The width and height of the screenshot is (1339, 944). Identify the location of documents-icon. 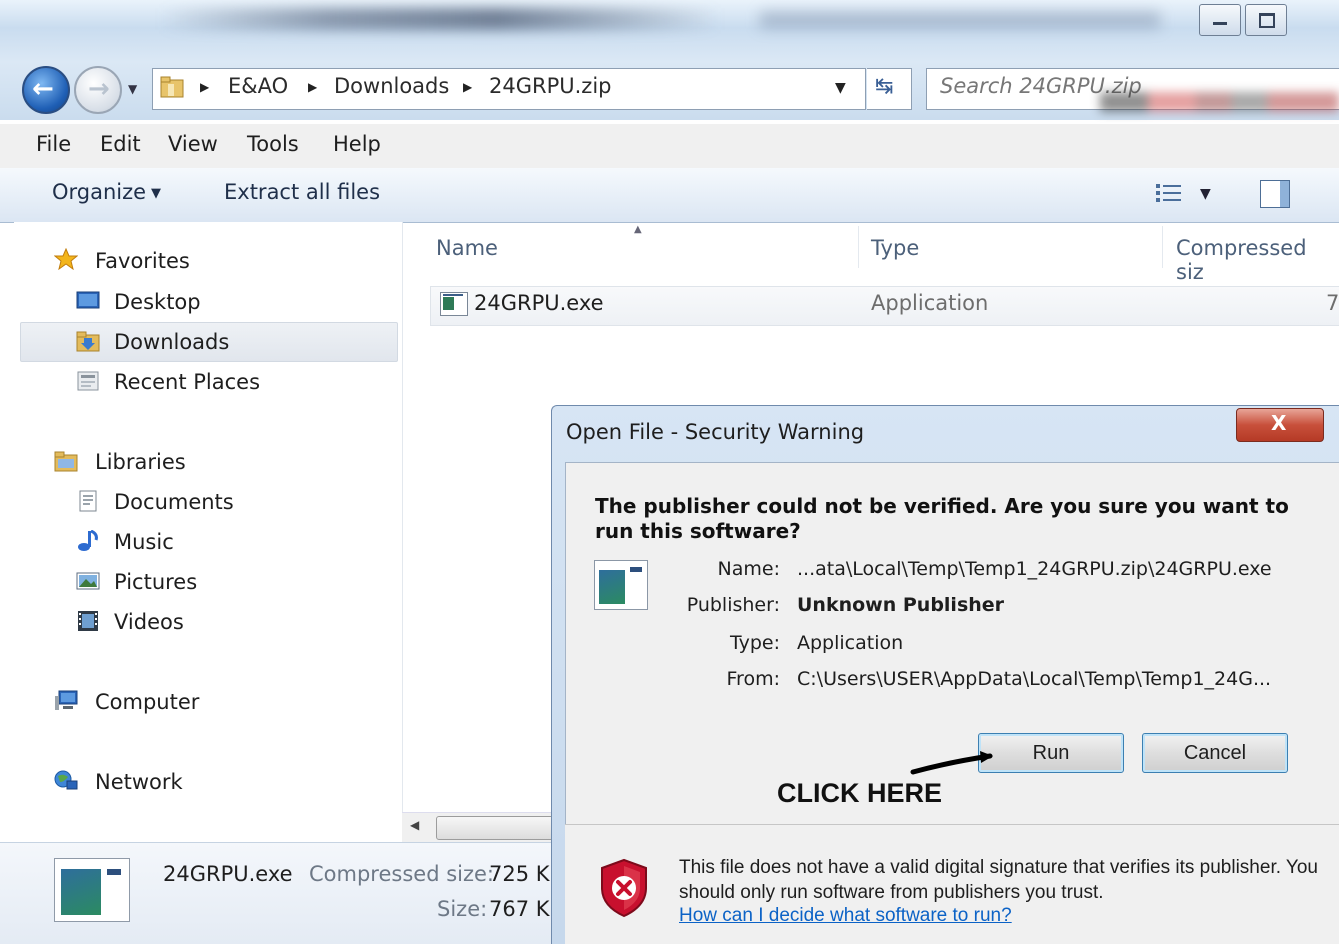
(88, 501).